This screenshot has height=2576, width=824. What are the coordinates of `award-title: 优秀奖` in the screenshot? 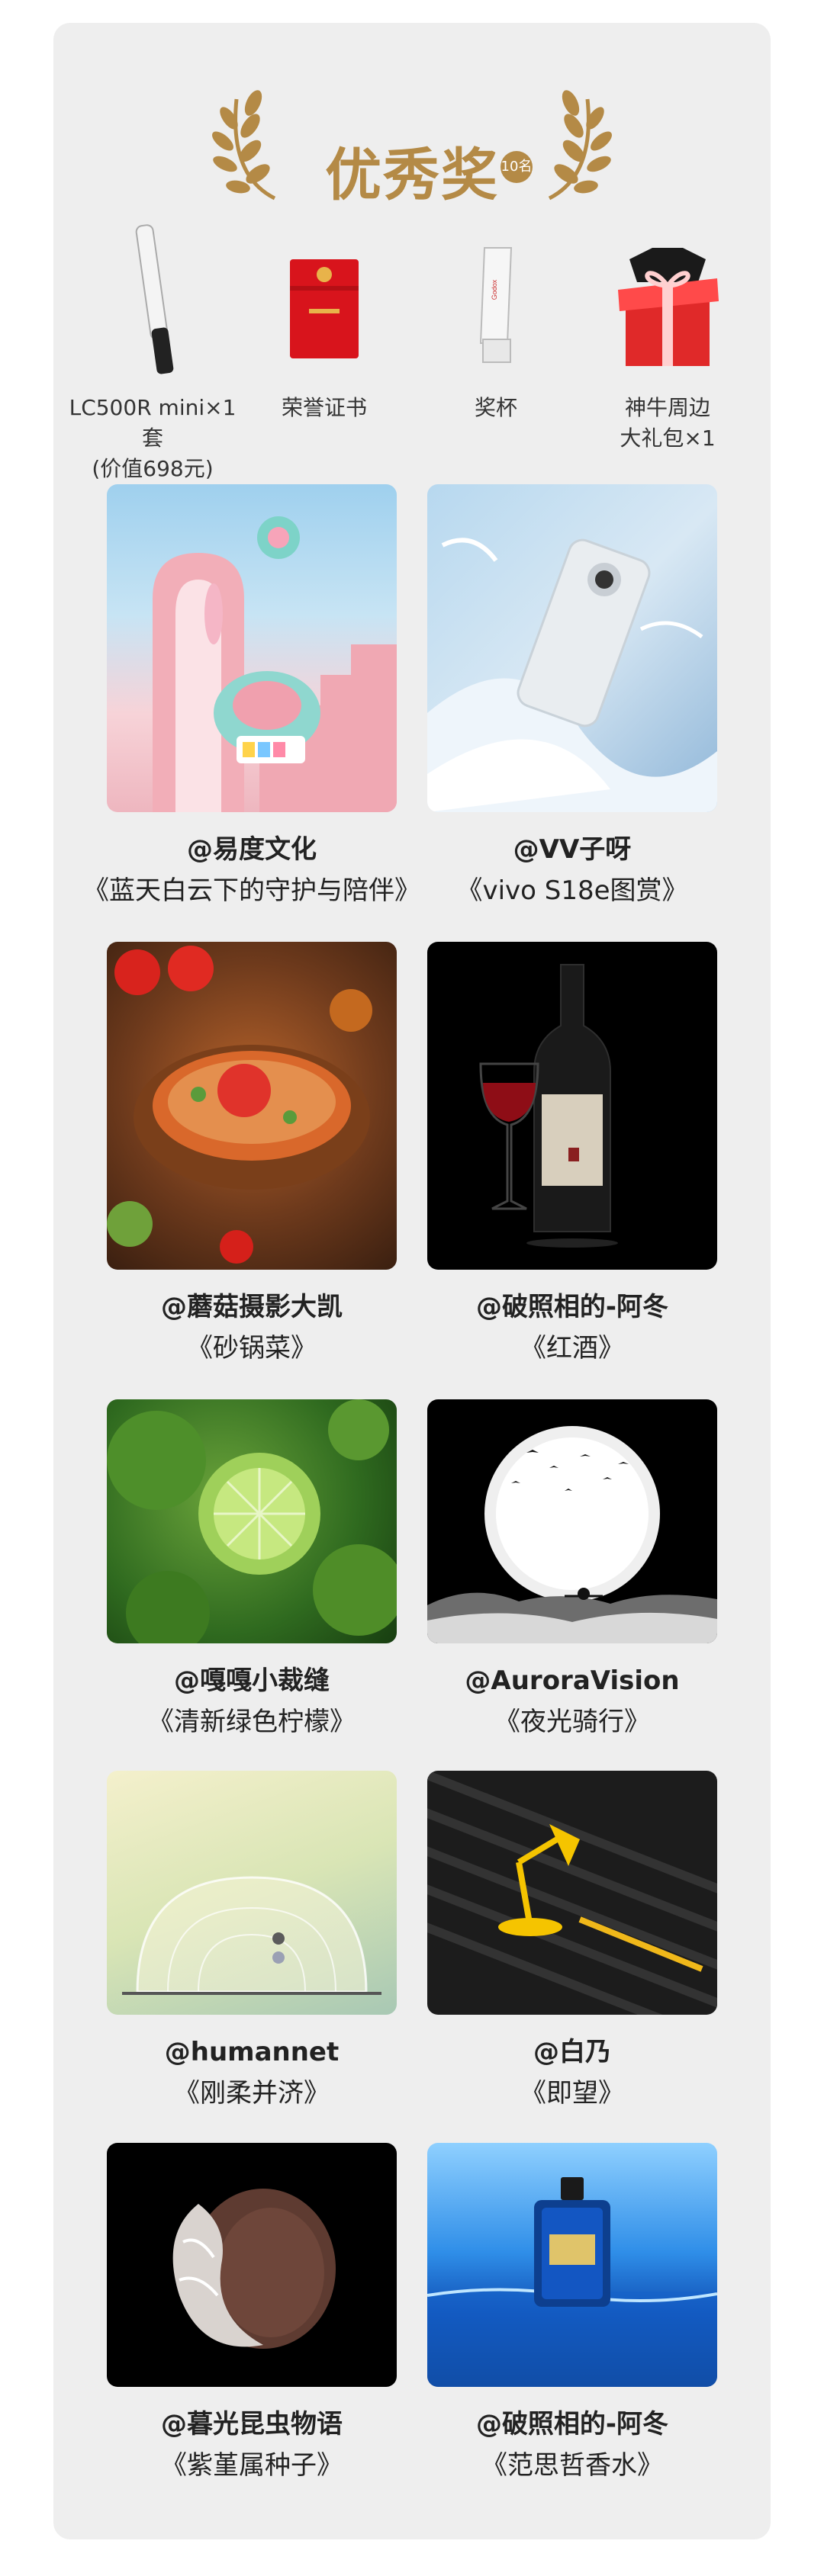 It's located at (412, 175).